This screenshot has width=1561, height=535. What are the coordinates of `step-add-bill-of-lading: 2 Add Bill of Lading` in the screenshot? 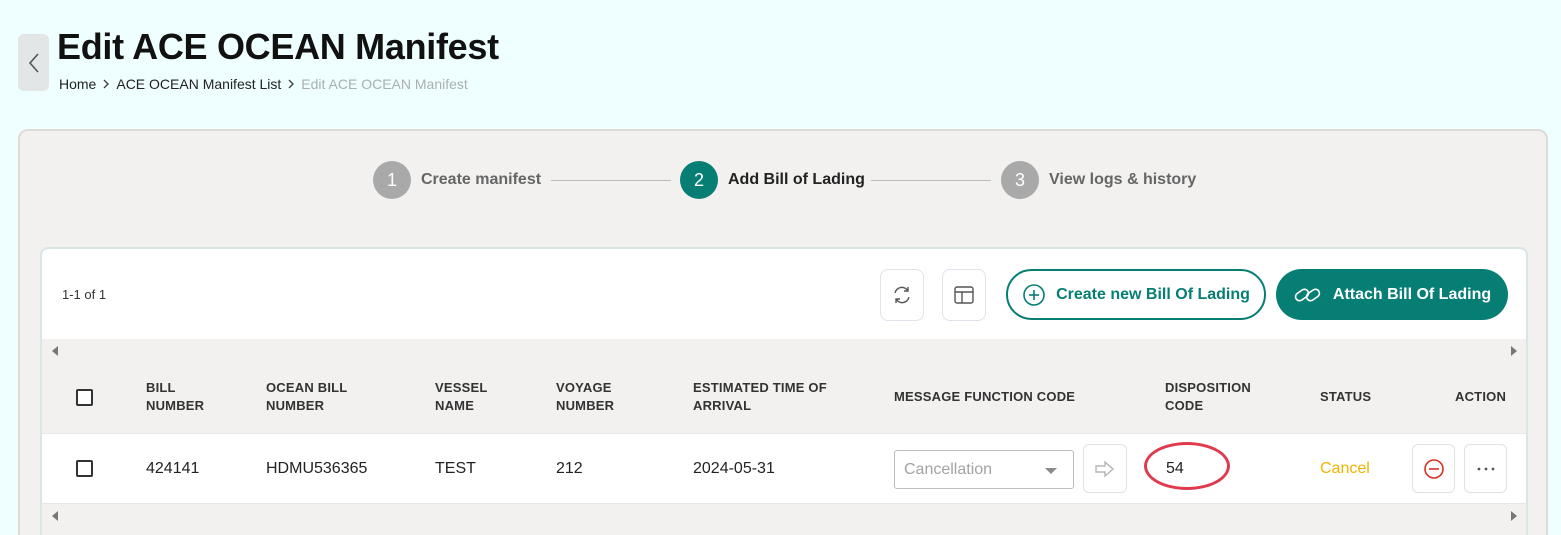 It's located at (772, 180).